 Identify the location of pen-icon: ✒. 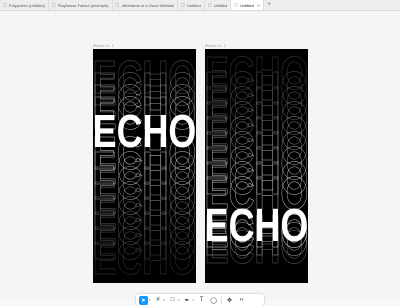
(187, 300).